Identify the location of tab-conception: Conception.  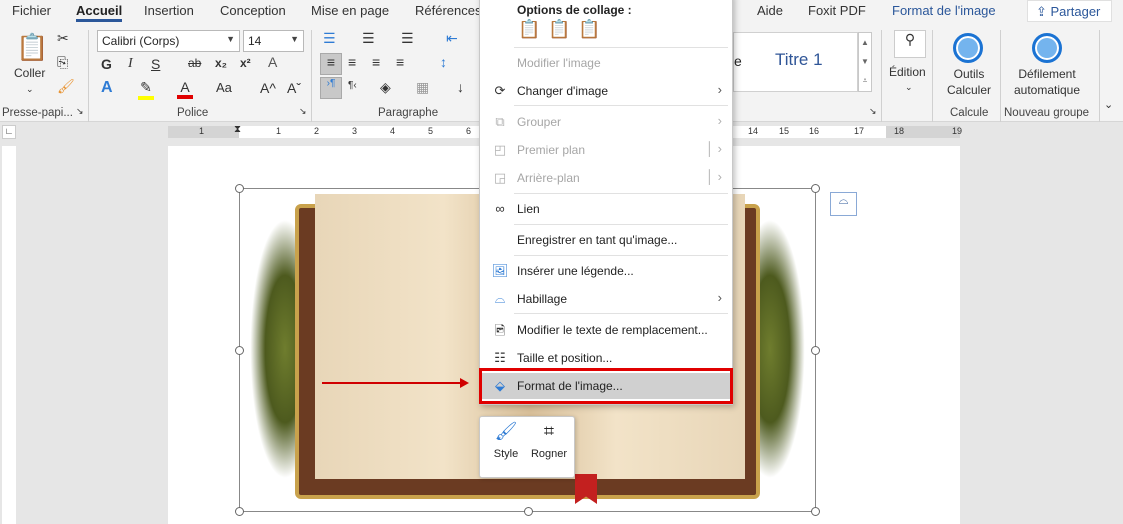
(253, 10).